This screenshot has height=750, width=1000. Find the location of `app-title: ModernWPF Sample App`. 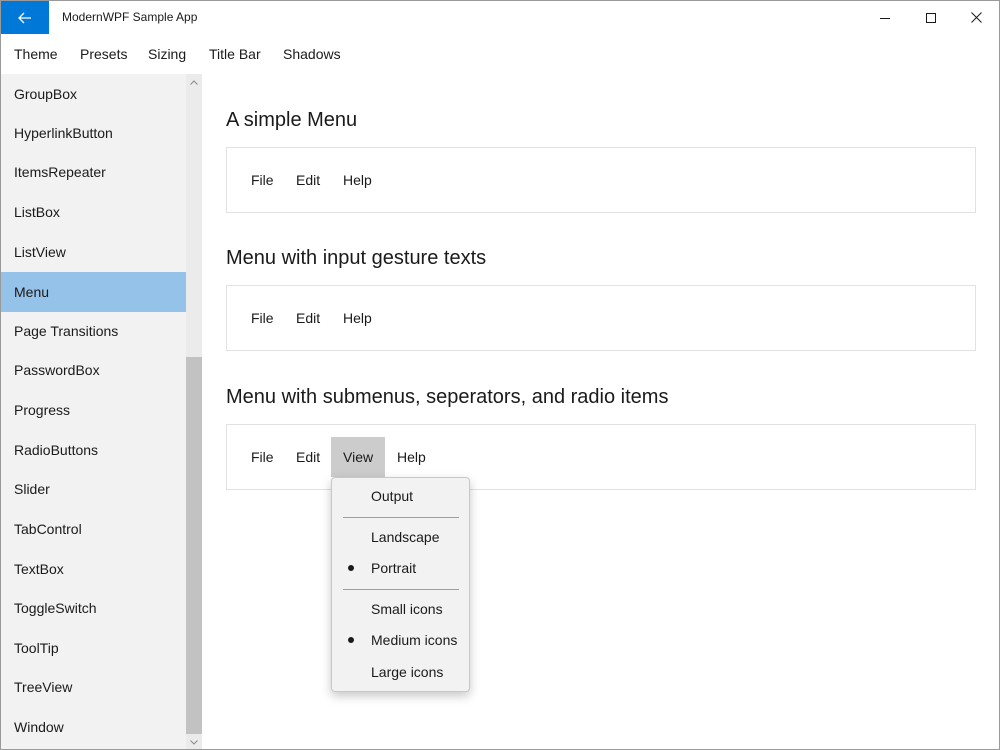

app-title: ModernWPF Sample App is located at coordinates (130, 17).